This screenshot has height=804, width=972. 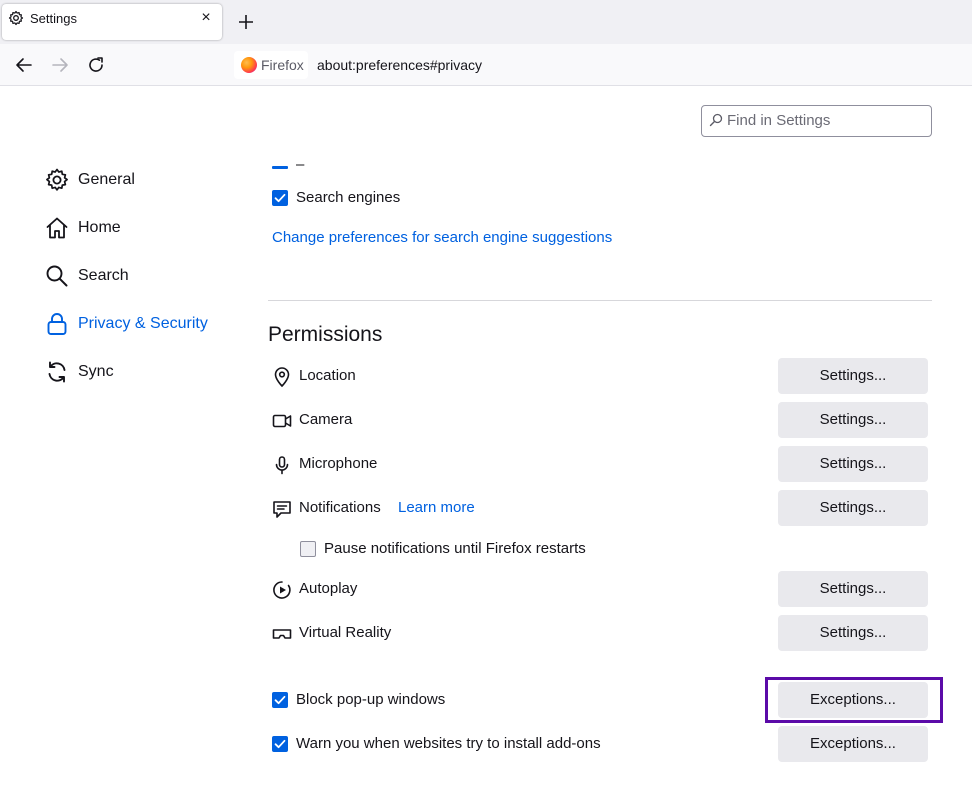 I want to click on sidebar-item-general: General, so click(x=144, y=181).